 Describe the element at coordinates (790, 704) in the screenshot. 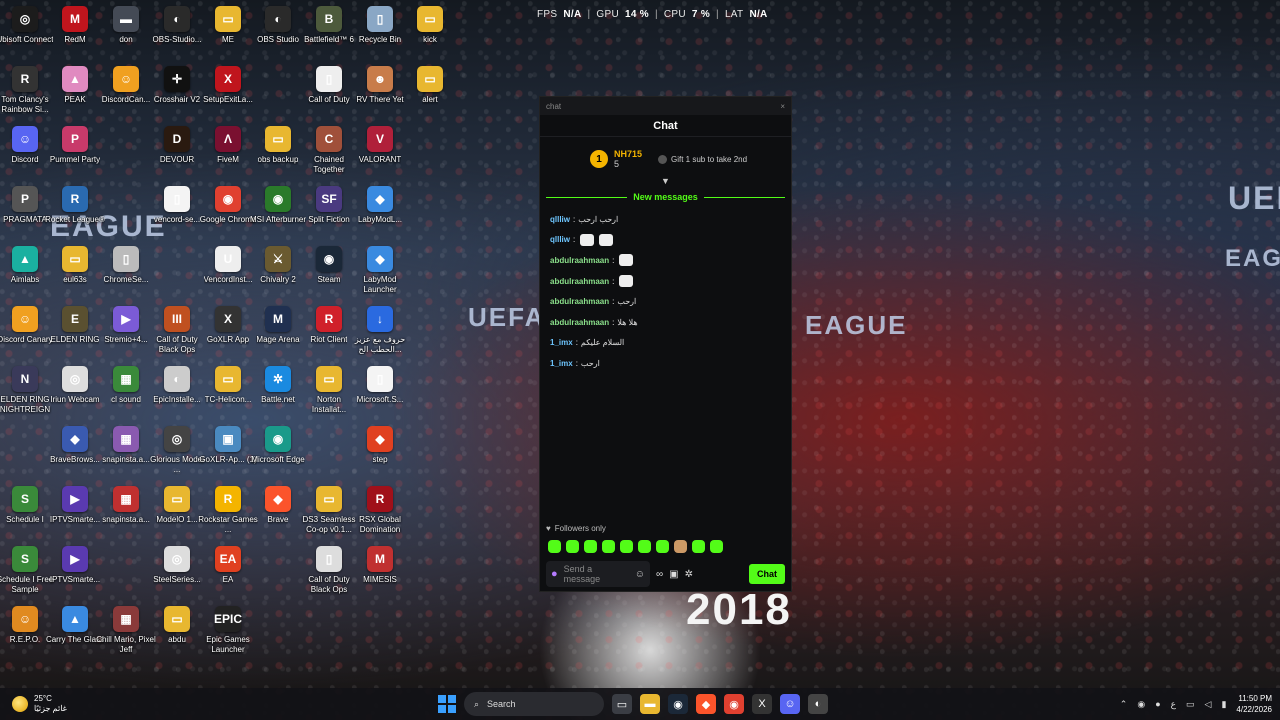

I see `discord-taskbar-icon: ☺` at that location.